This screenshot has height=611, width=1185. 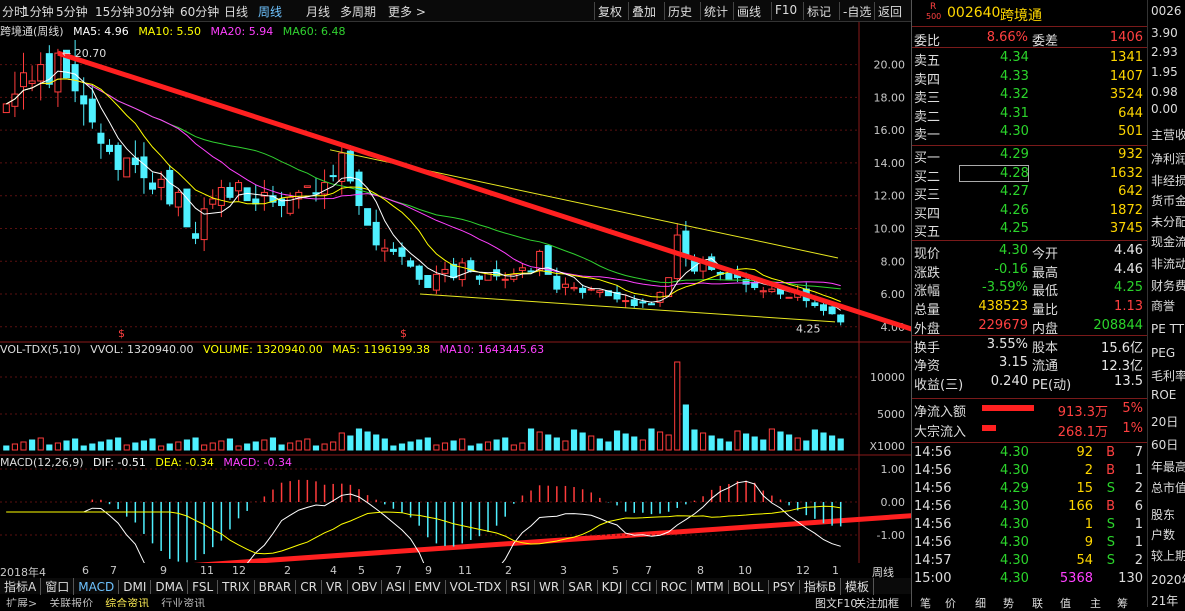 I want to click on tab-2: 5分钟, so click(x=72, y=11).